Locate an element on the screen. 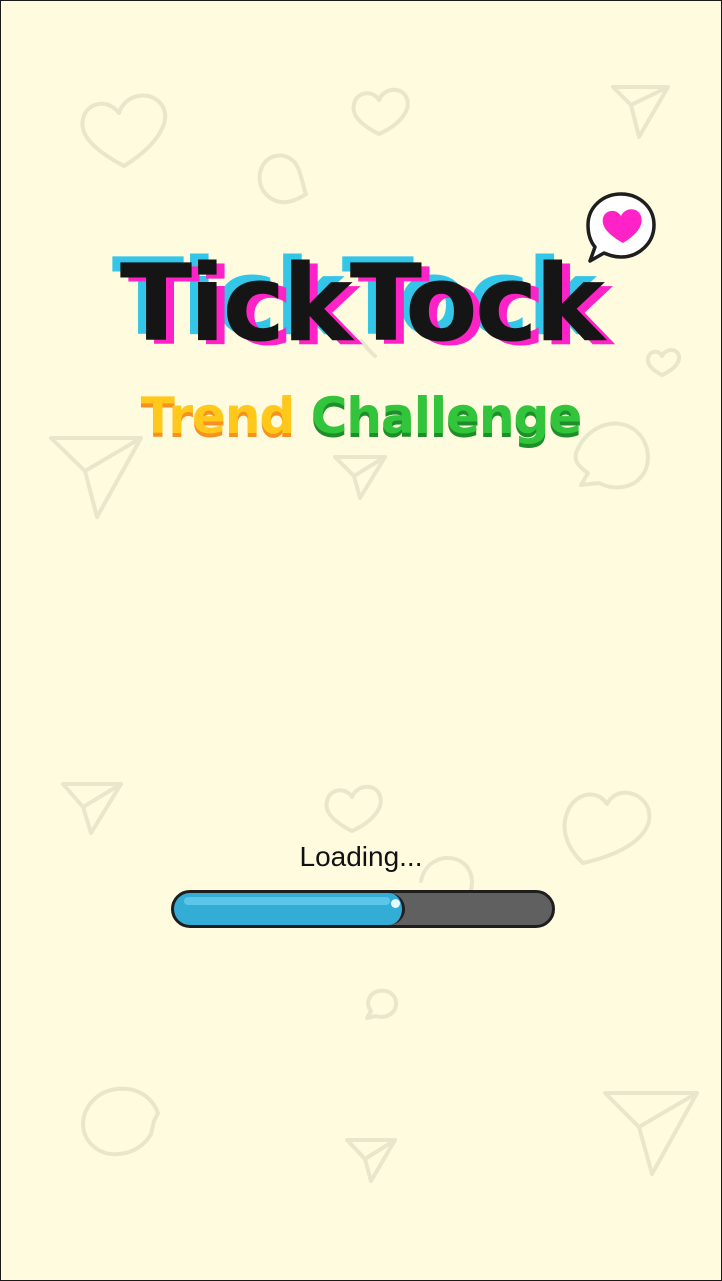  logo-subtitle: Trend Challenge is located at coordinates (361, 416).